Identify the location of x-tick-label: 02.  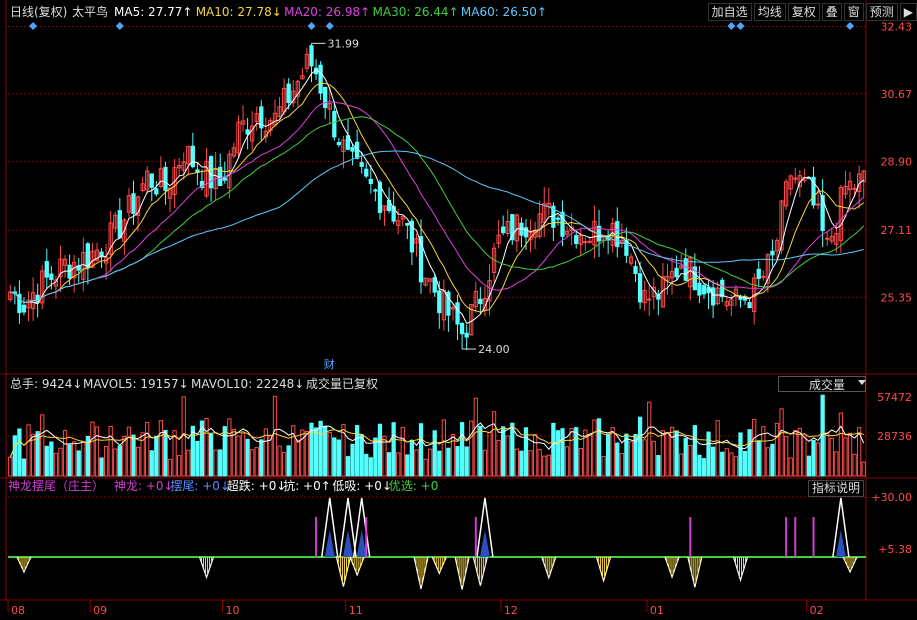
(817, 610).